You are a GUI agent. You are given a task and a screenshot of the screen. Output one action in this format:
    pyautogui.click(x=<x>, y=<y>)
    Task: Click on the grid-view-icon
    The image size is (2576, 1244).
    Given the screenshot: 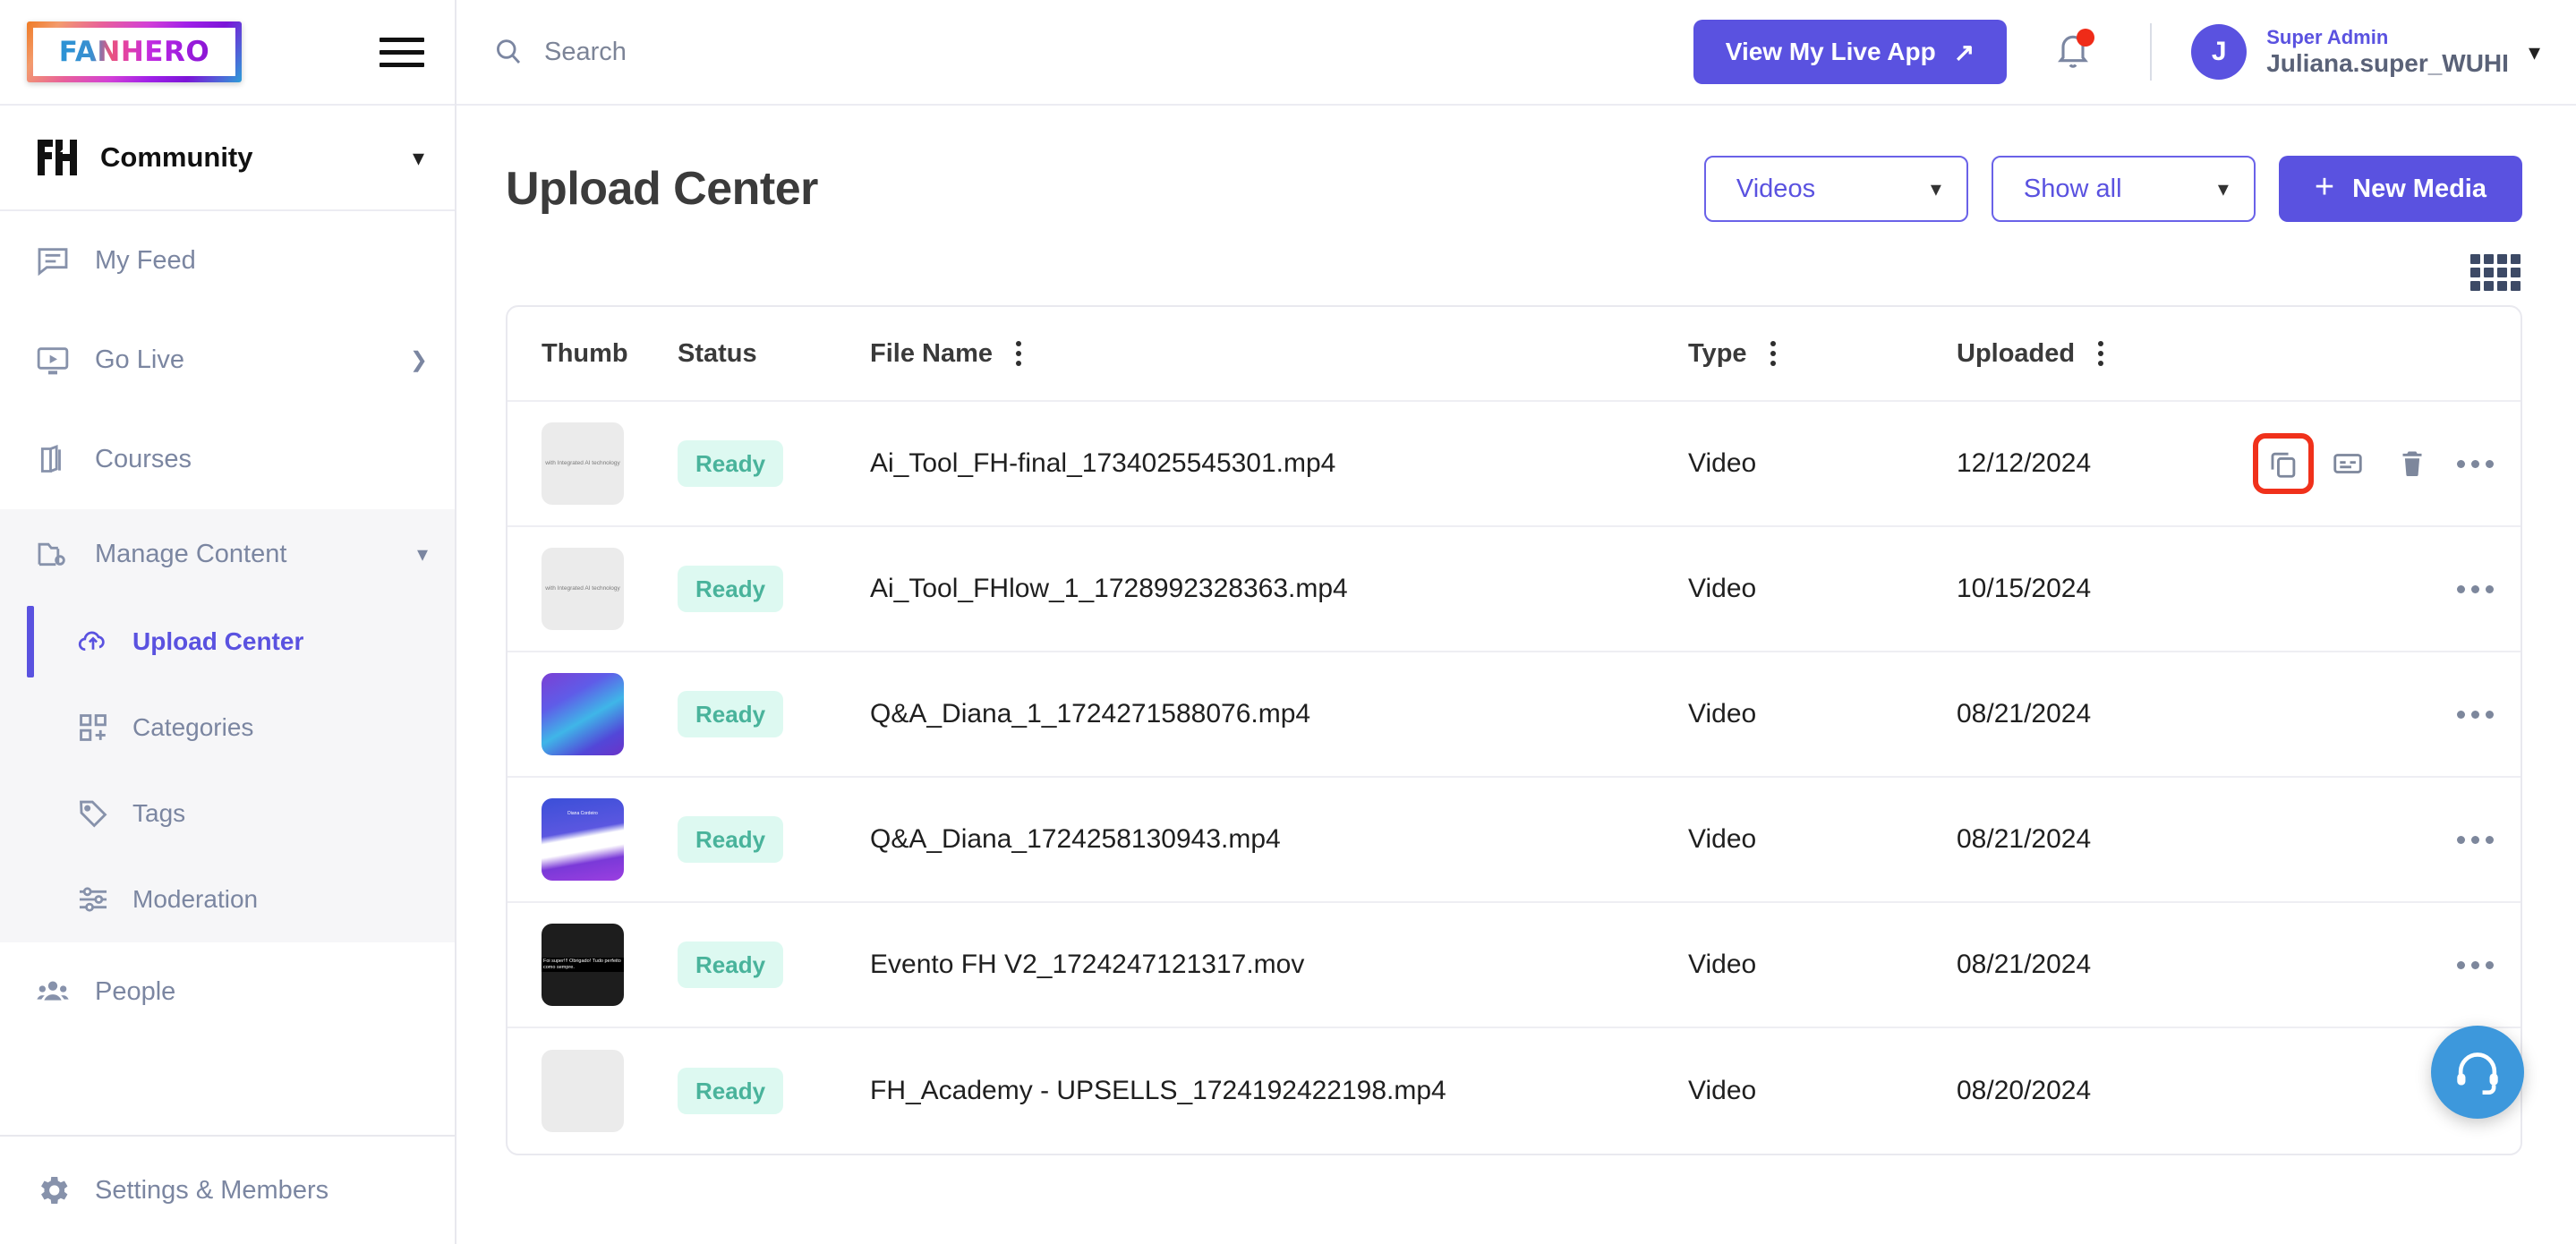 What is the action you would take?
    pyautogui.click(x=2495, y=273)
    